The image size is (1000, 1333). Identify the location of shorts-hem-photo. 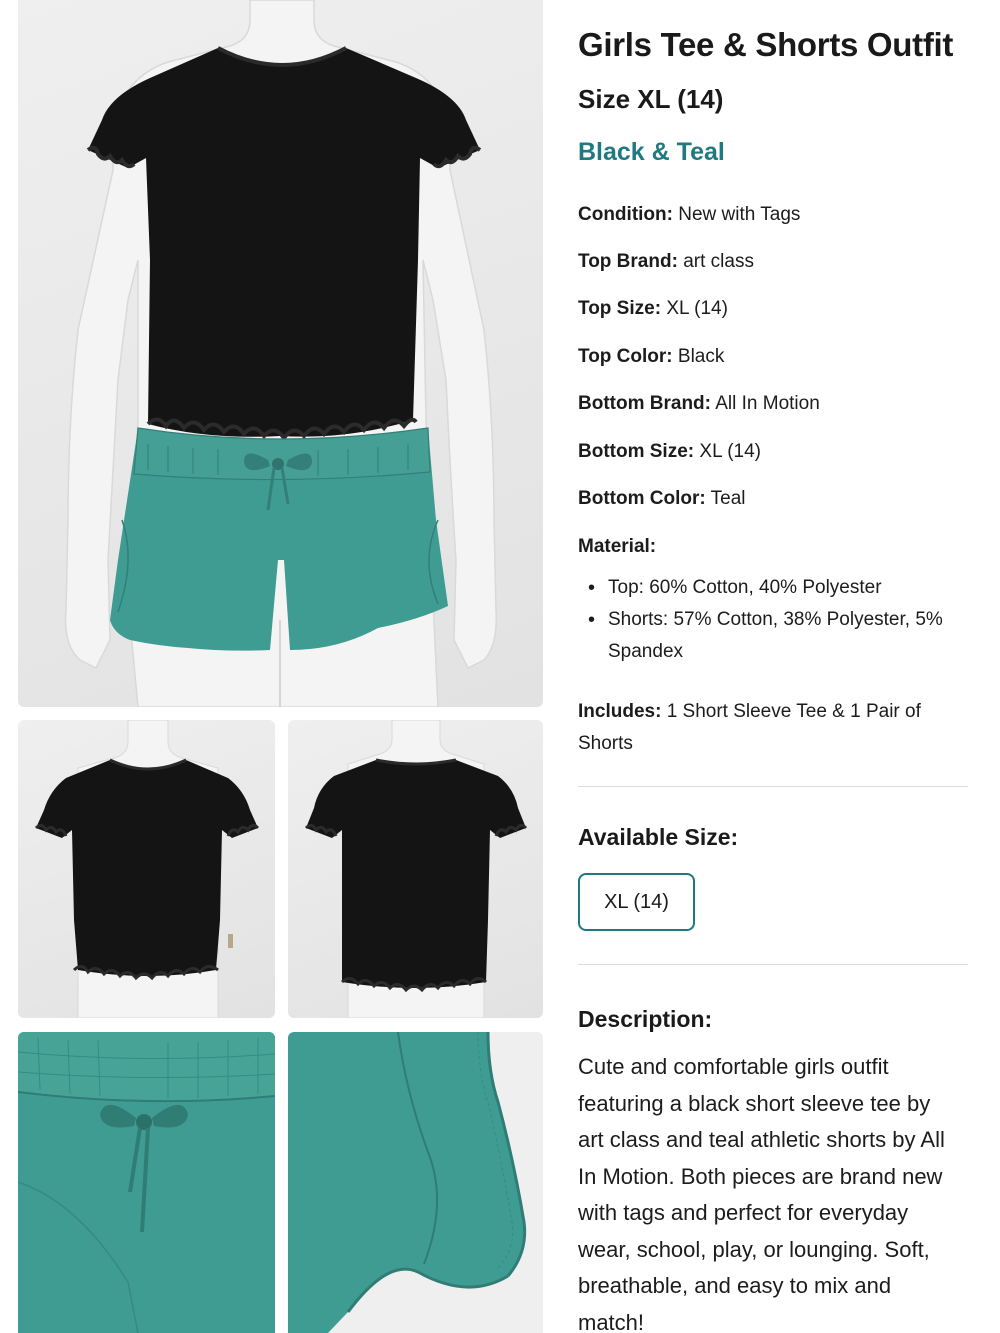
(415, 1182).